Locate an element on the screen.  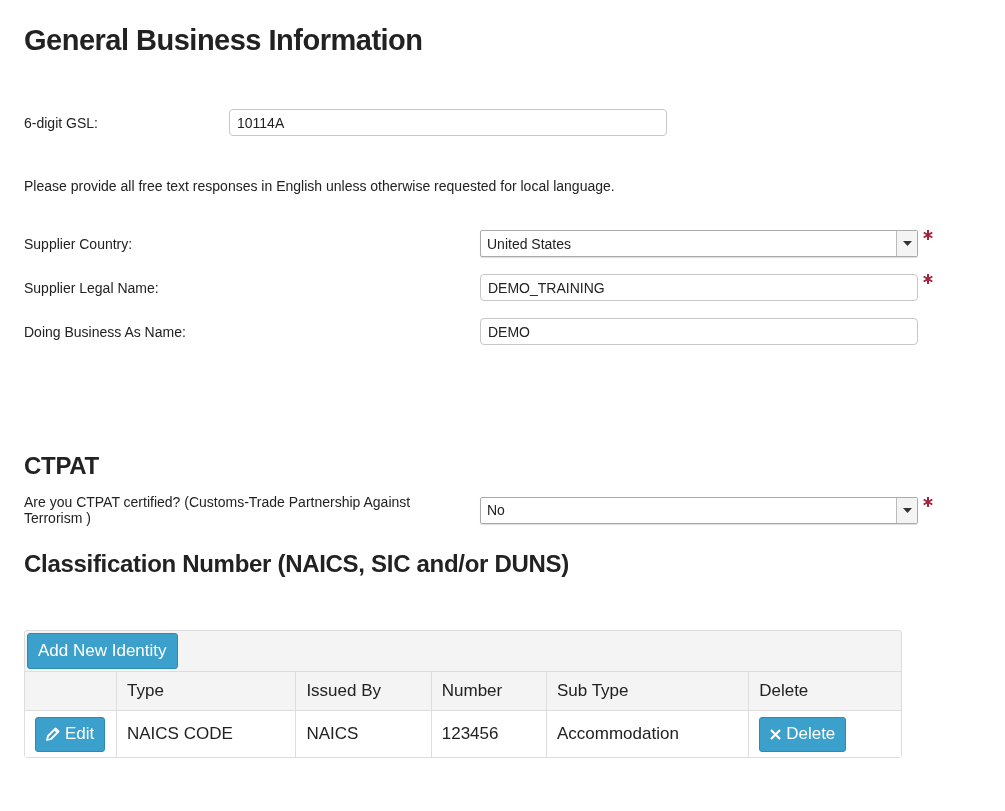
page-title: General Business Information is located at coordinates (224, 41).